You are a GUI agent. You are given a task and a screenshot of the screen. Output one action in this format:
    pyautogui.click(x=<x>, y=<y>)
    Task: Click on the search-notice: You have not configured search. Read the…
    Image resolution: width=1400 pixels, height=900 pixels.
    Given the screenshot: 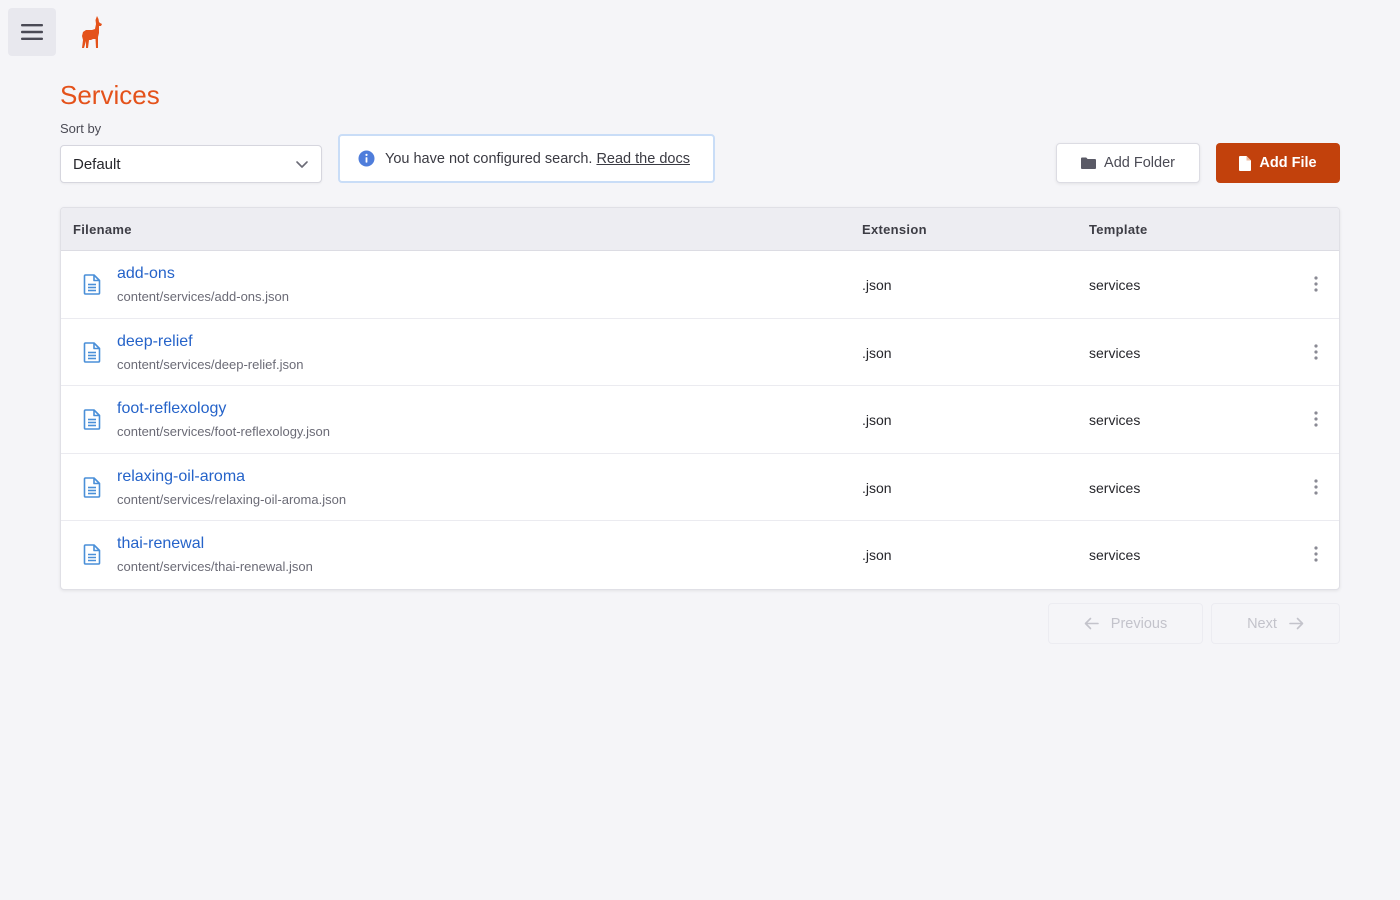 What is the action you would take?
    pyautogui.click(x=526, y=158)
    